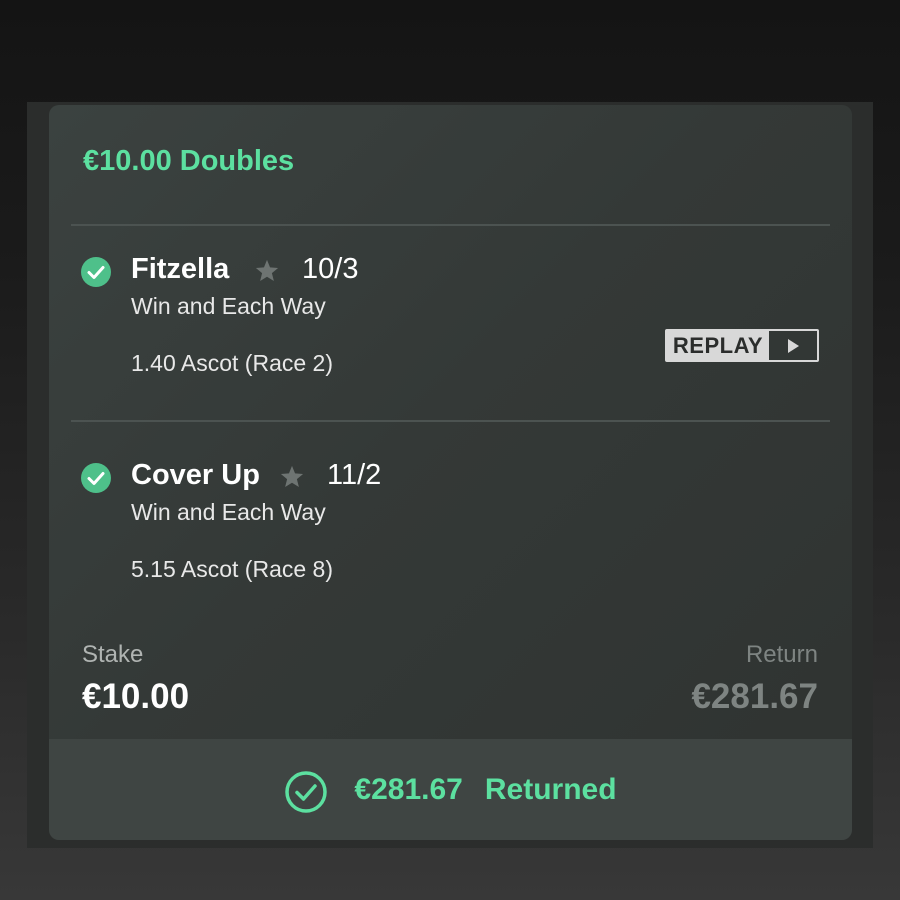  Describe the element at coordinates (189, 161) in the screenshot. I see `bet-title: €10.00 Doubles` at that location.